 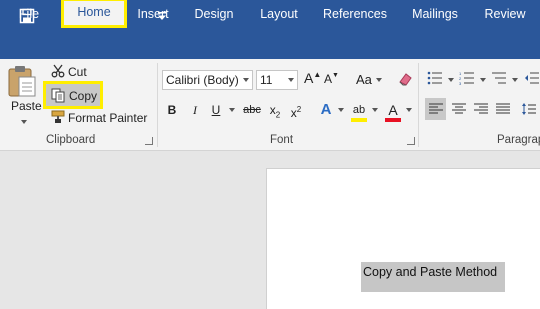 I want to click on tab-file: File, so click(x=29, y=14).